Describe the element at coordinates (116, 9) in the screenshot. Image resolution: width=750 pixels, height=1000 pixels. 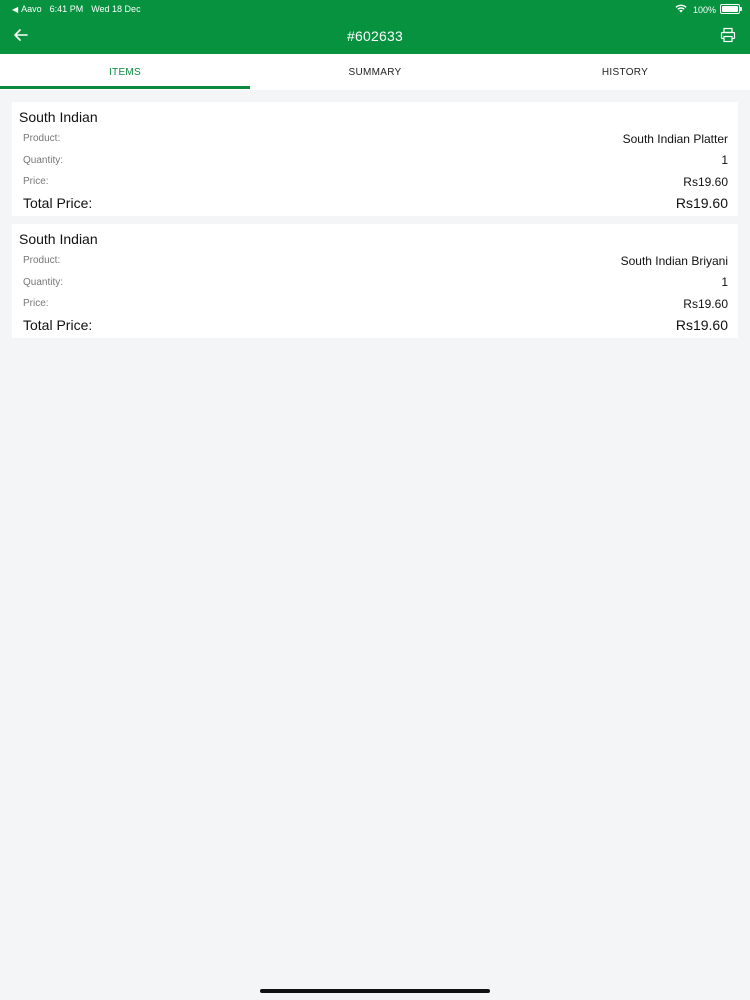
I see `status-date: Wed 18 Dec` at that location.